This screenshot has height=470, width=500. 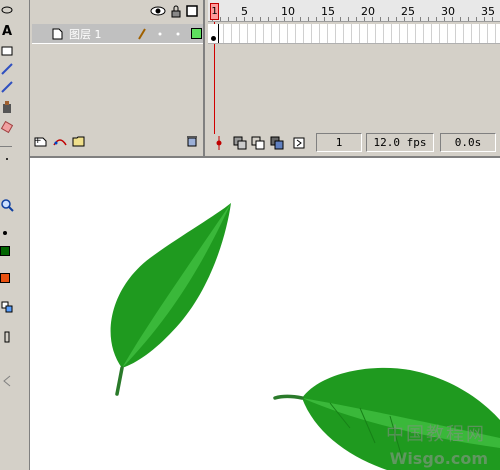 What do you see at coordinates (288, 11) in the screenshot?
I see `ruler-number: 10` at bounding box center [288, 11].